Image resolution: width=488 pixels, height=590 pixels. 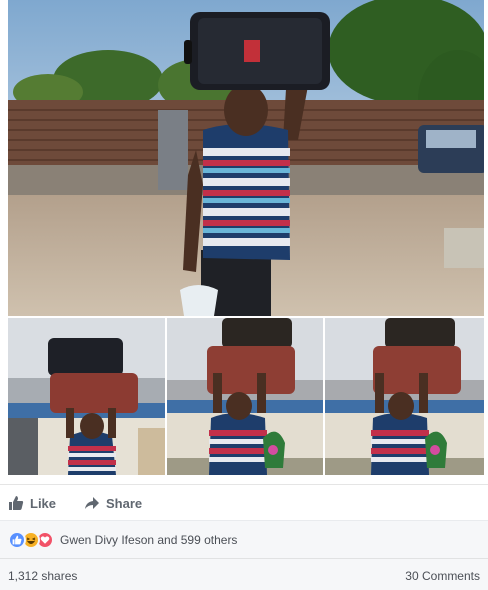 What do you see at coordinates (148, 540) in the screenshot?
I see `reactions-text: Gwen Divy Ifeson and 599 others` at bounding box center [148, 540].